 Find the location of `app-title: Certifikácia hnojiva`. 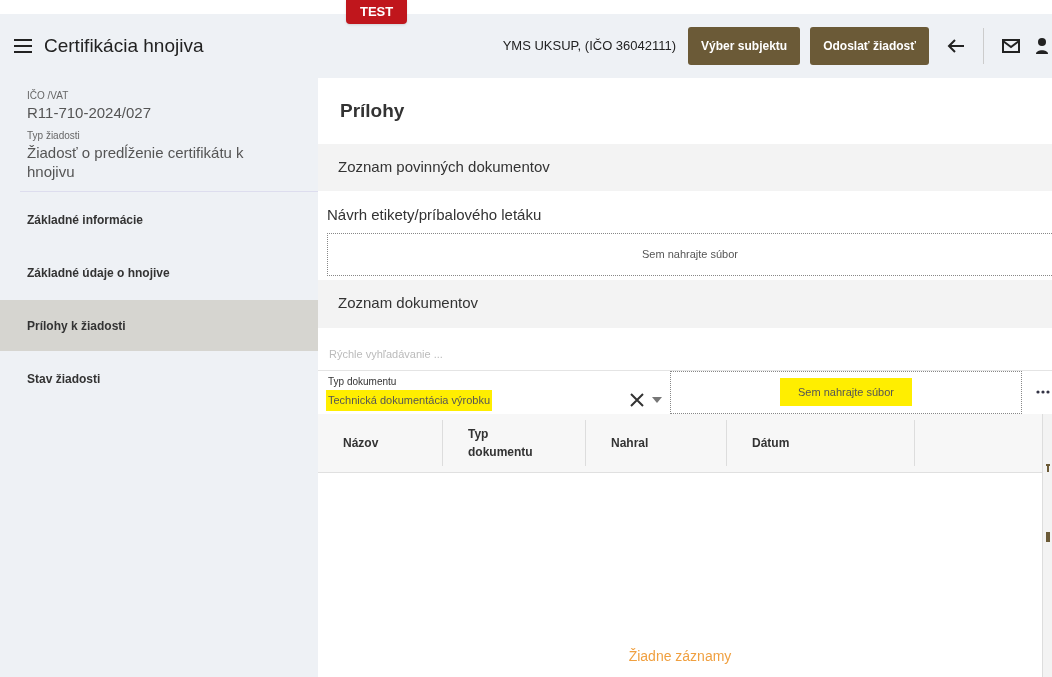

app-title: Certifikácia hnojiva is located at coordinates (124, 45).